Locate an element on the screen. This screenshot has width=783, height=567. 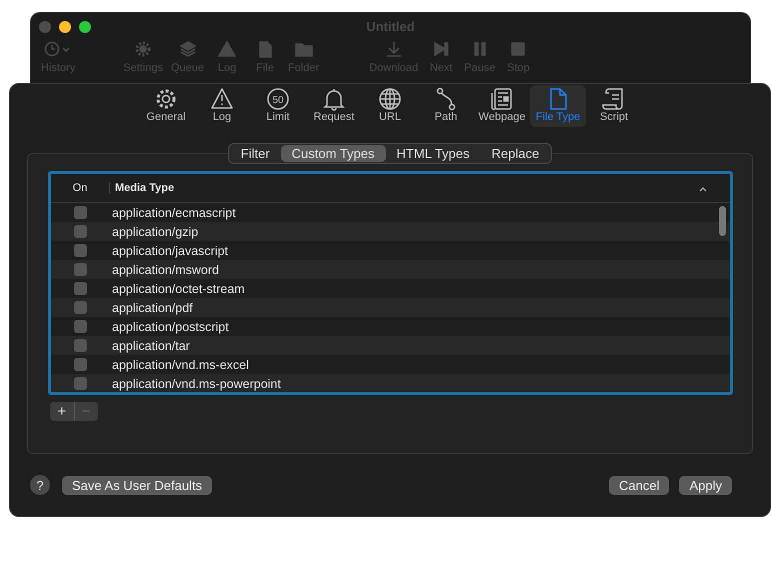
sort-caret-icon is located at coordinates (703, 189).